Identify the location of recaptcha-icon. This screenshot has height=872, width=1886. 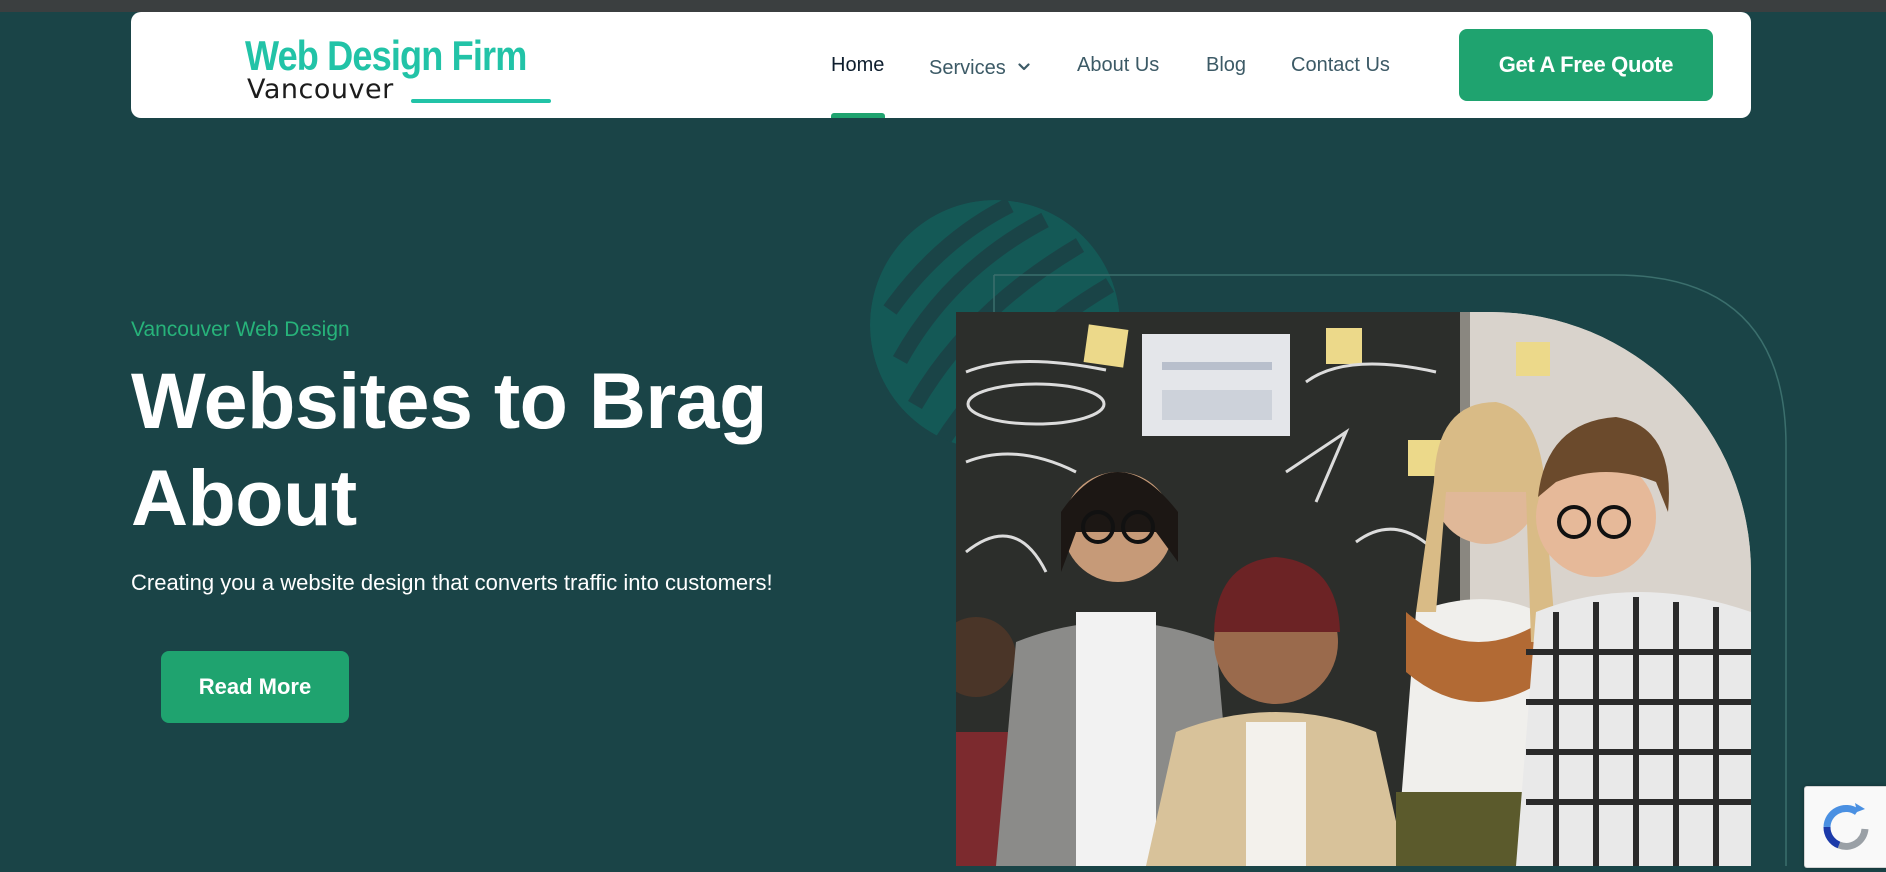
(1846, 826).